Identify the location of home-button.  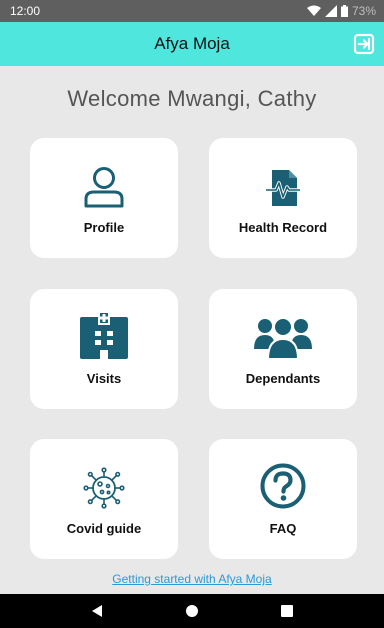
(192, 611).